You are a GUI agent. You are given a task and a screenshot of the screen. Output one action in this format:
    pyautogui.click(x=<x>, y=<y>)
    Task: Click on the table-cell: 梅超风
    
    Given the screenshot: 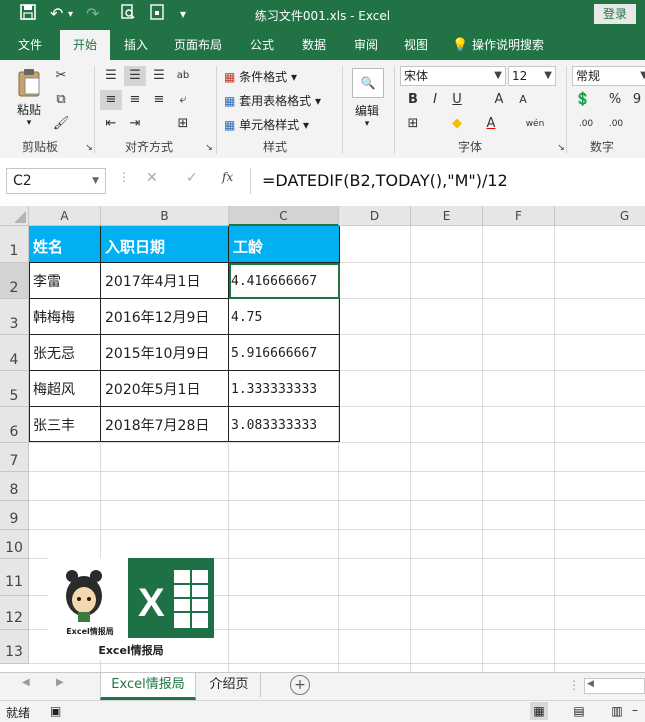 What is the action you would take?
    pyautogui.click(x=65, y=389)
    